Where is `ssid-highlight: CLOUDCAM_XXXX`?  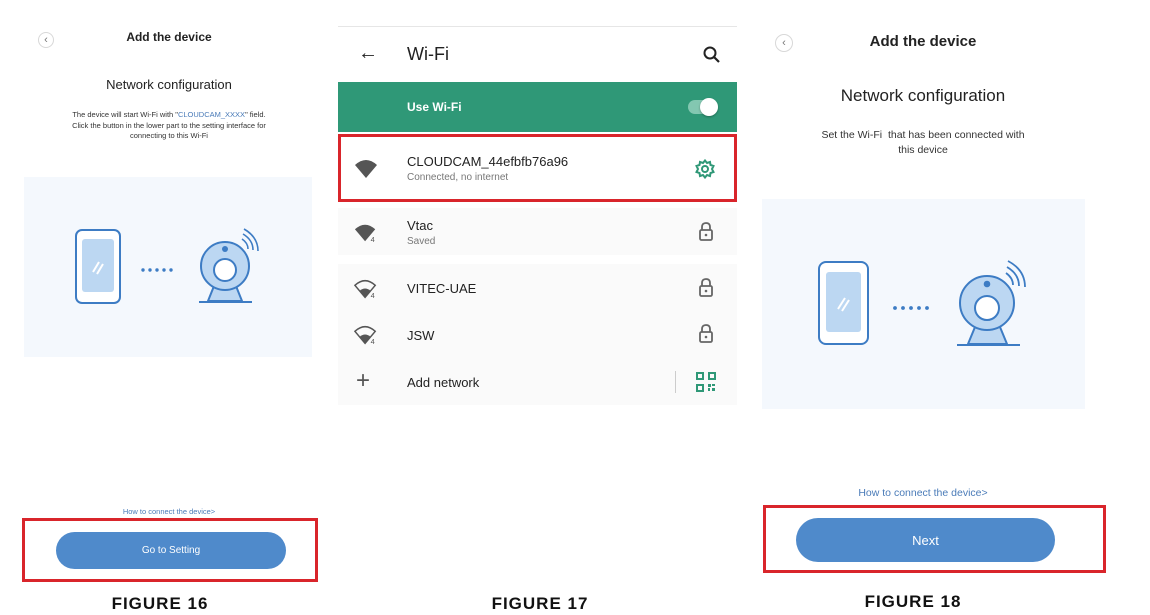 ssid-highlight: CLOUDCAM_XXXX is located at coordinates (211, 114).